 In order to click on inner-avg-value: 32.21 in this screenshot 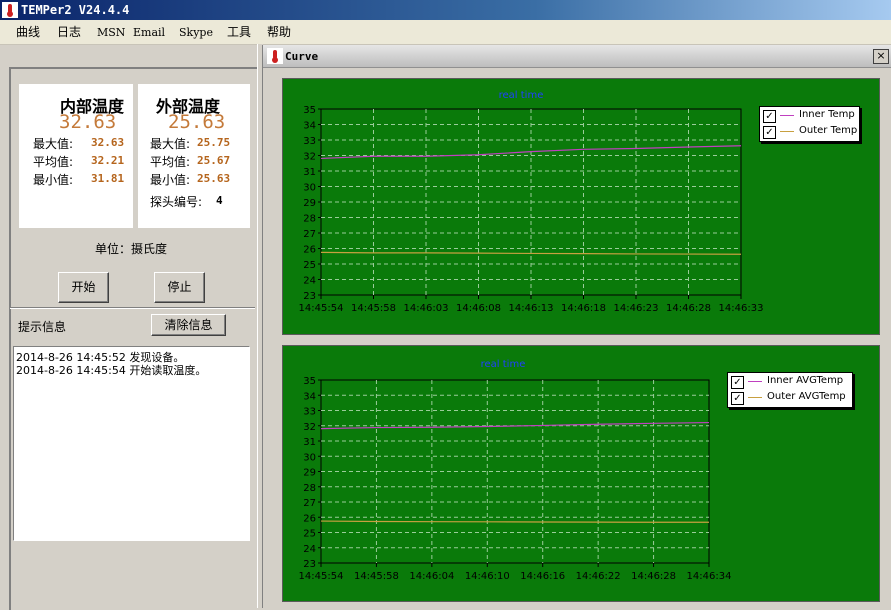, I will do `click(108, 160)`.